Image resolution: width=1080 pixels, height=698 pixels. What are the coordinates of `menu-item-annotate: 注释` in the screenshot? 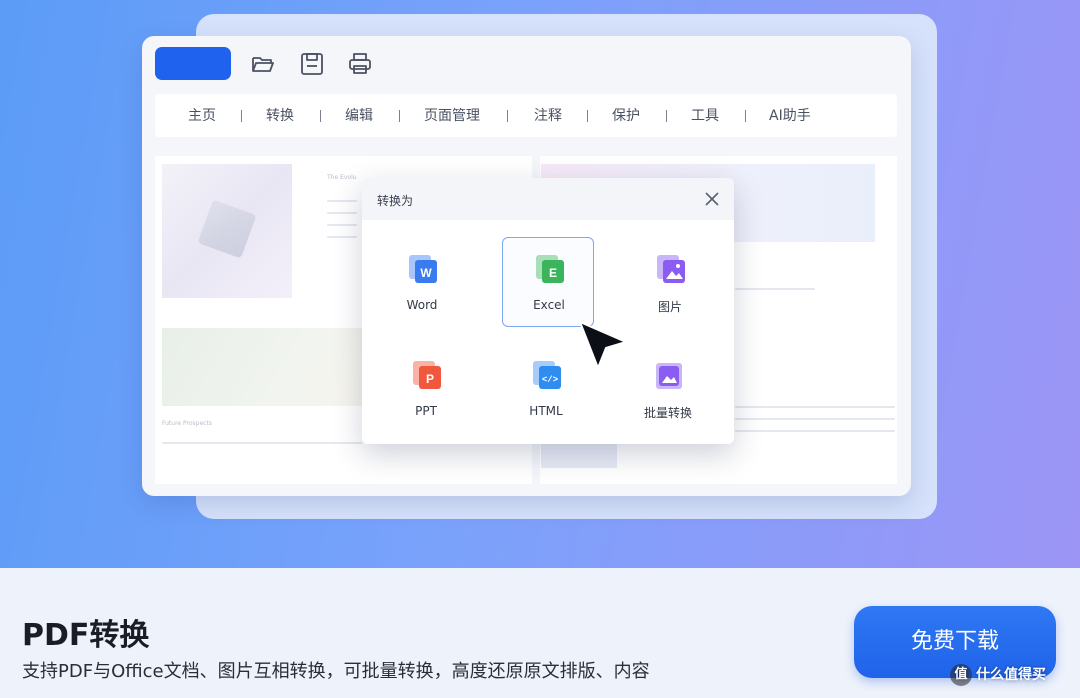 It's located at (548, 116).